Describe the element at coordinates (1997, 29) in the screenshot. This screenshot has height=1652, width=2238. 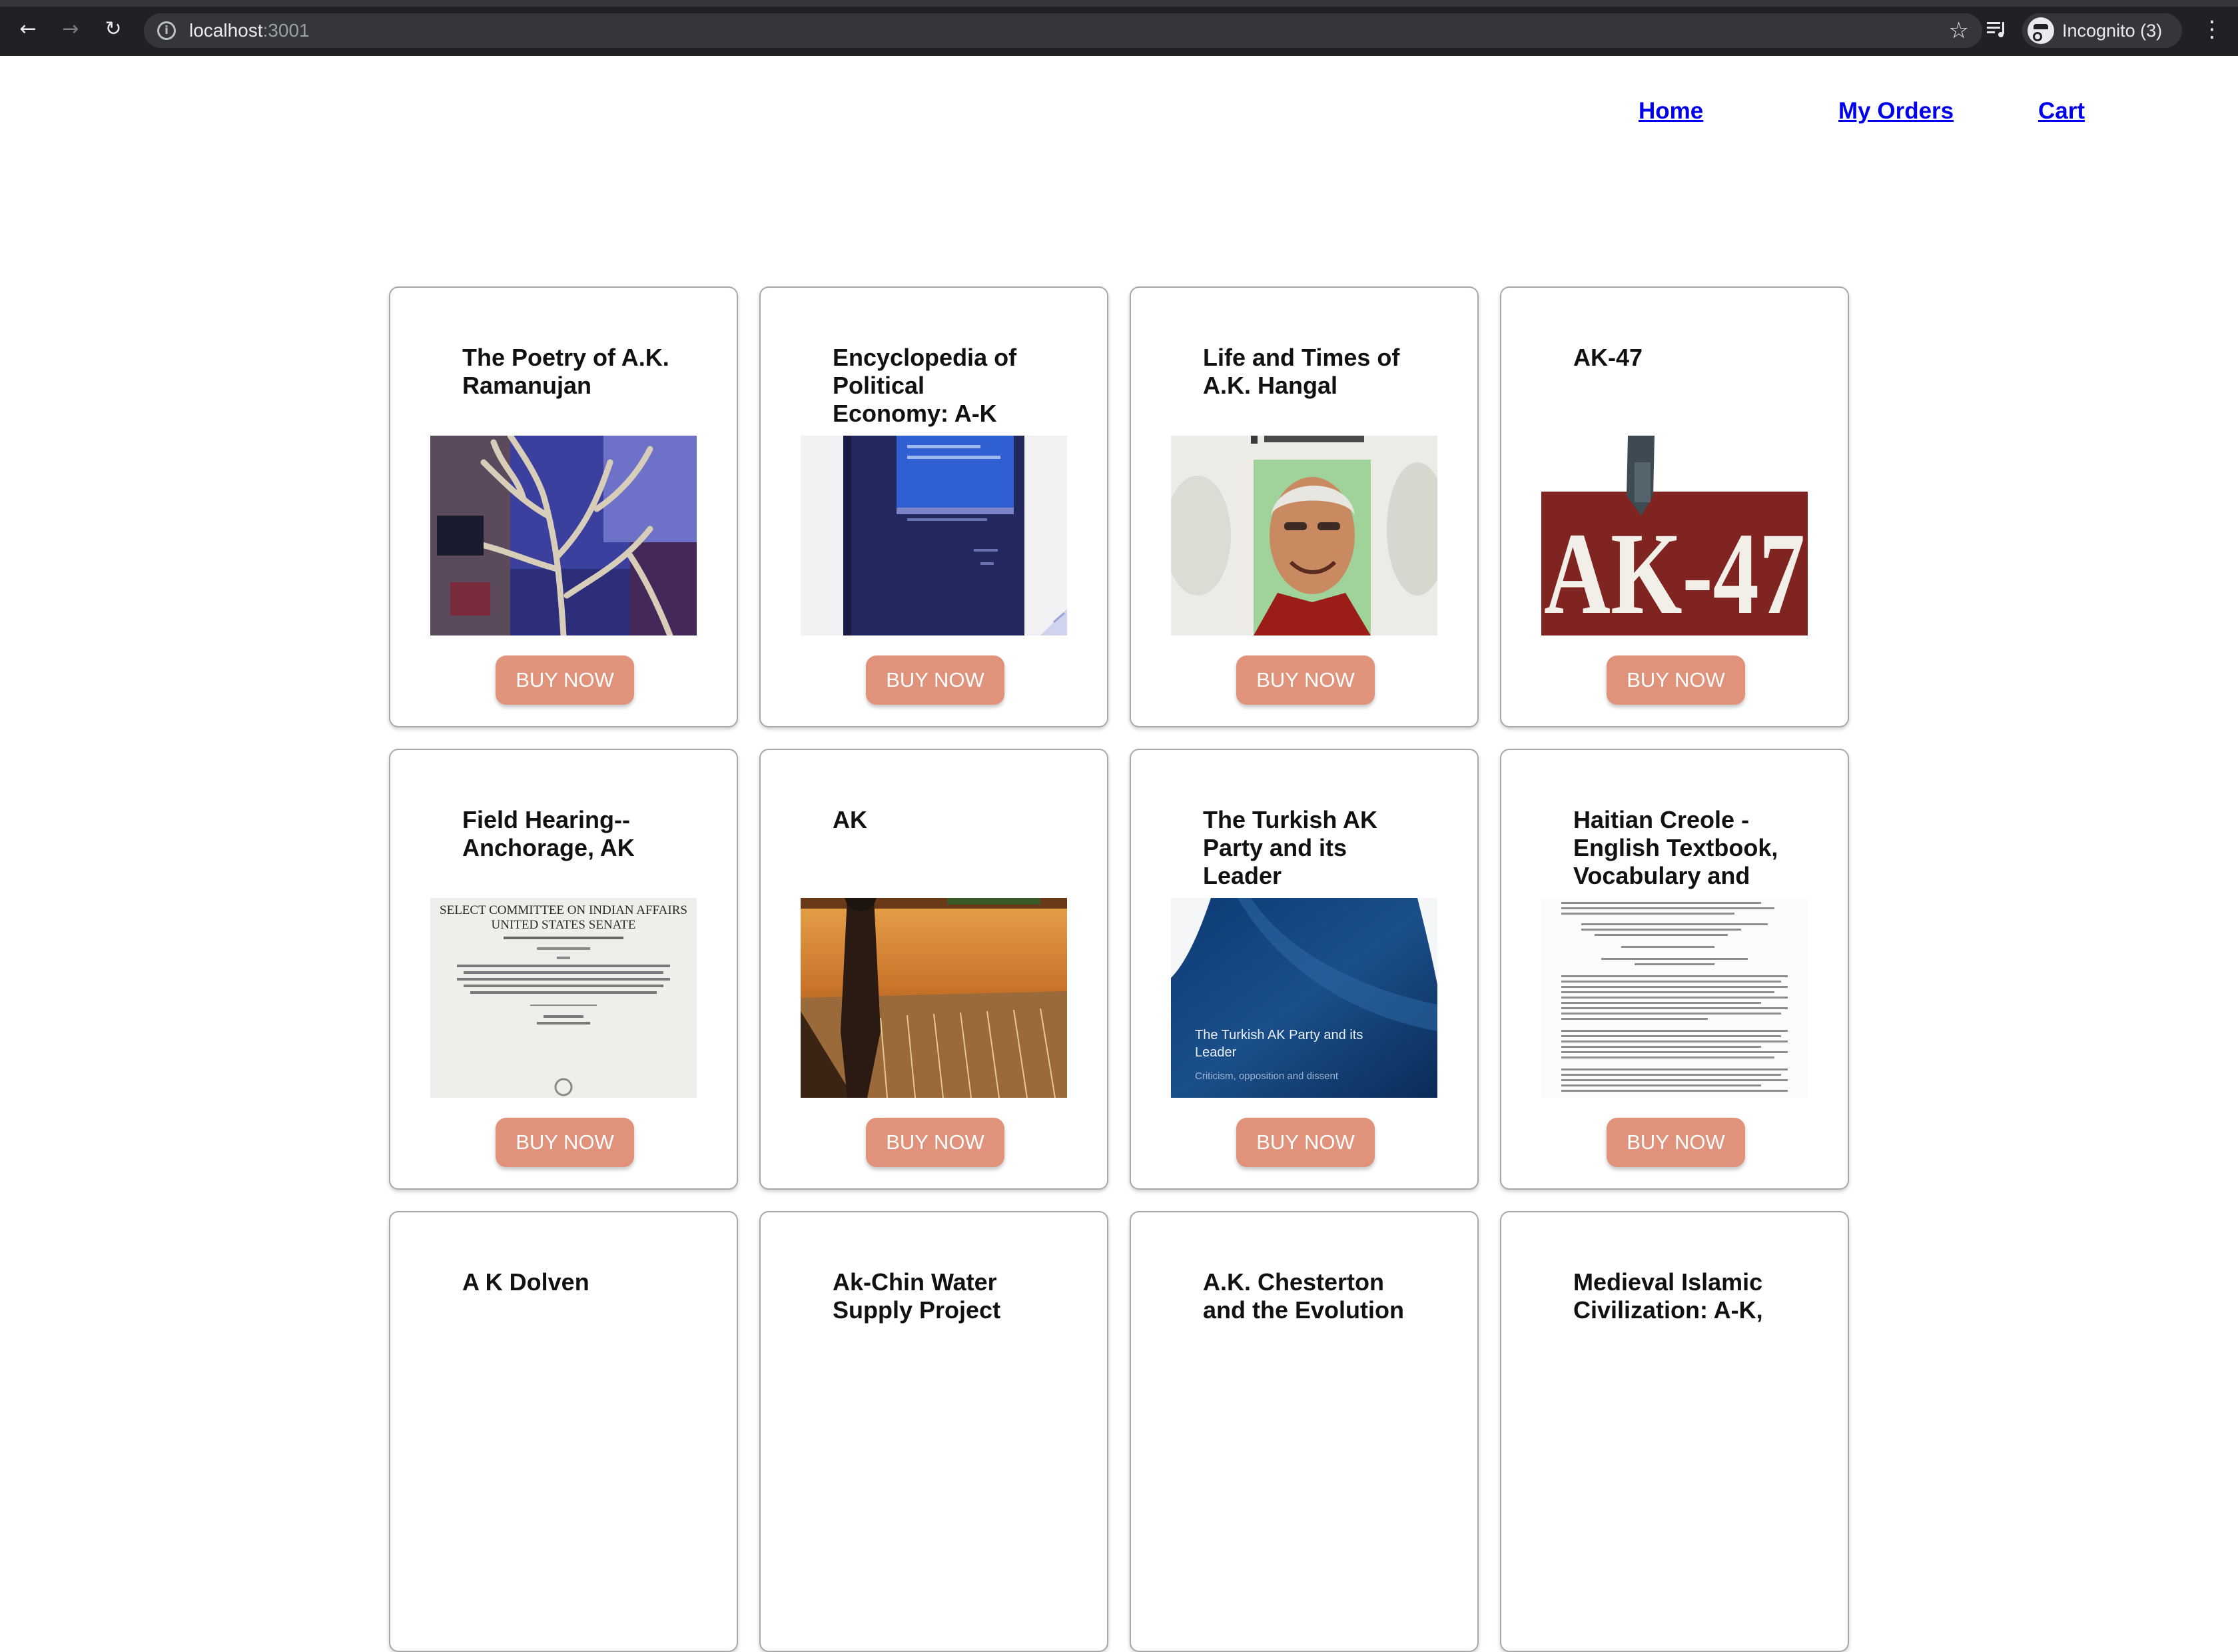
I see `media-queue-icon` at that location.